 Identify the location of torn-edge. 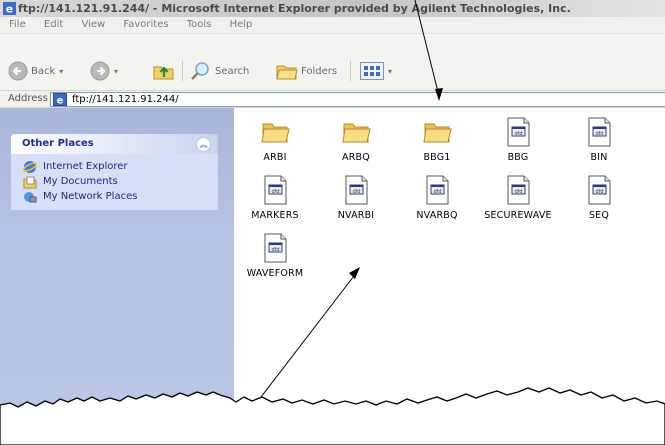
(332, 416).